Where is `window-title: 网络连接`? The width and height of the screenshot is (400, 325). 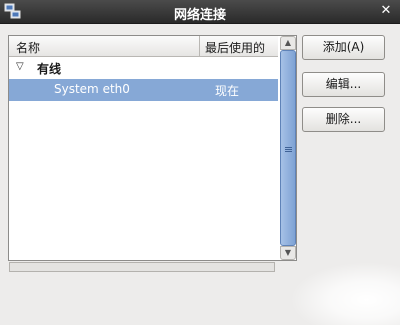
window-title: 网络连接 is located at coordinates (199, 15).